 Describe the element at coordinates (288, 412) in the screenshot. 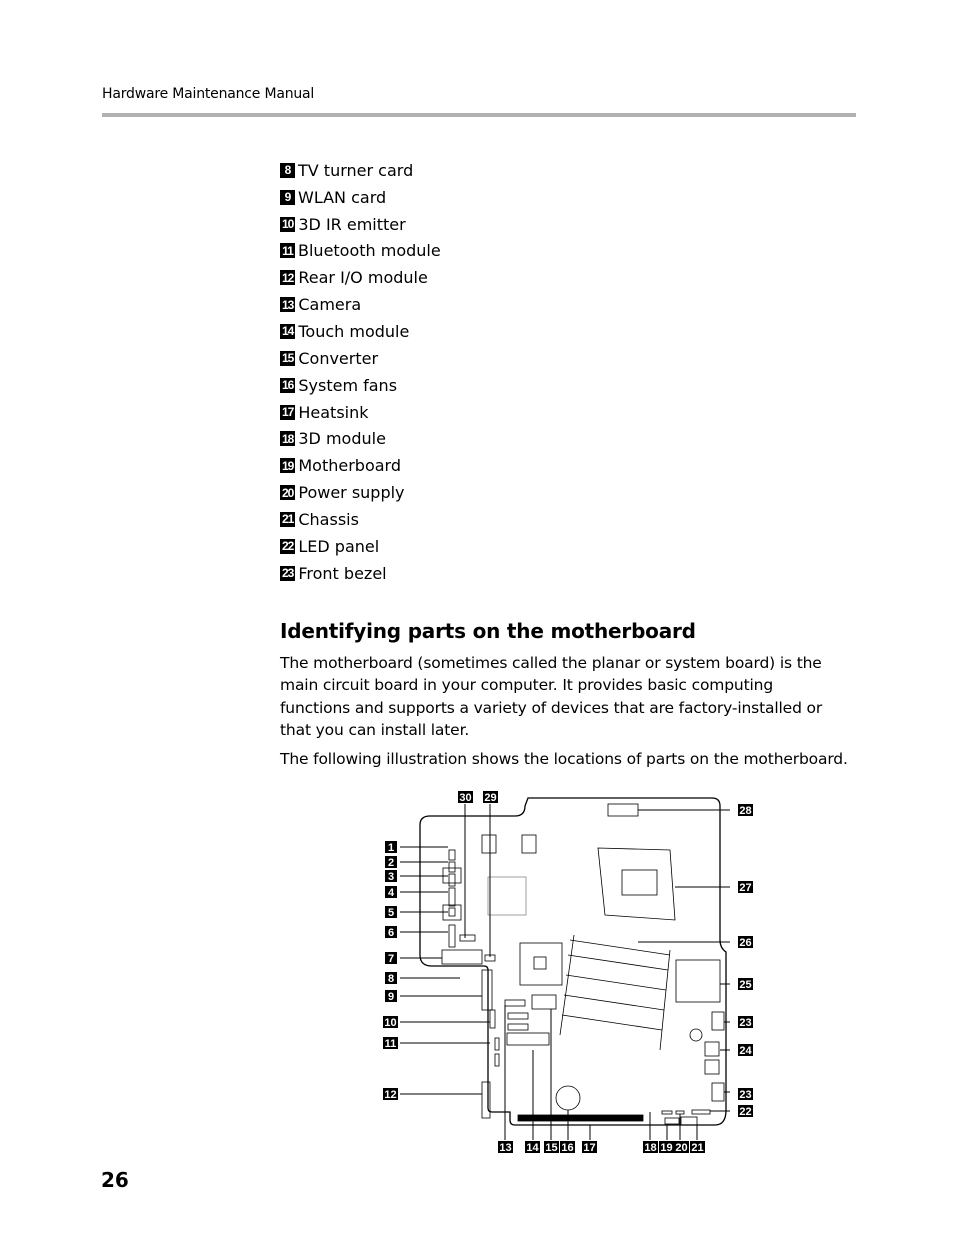

I see `callout-number: 17` at that location.